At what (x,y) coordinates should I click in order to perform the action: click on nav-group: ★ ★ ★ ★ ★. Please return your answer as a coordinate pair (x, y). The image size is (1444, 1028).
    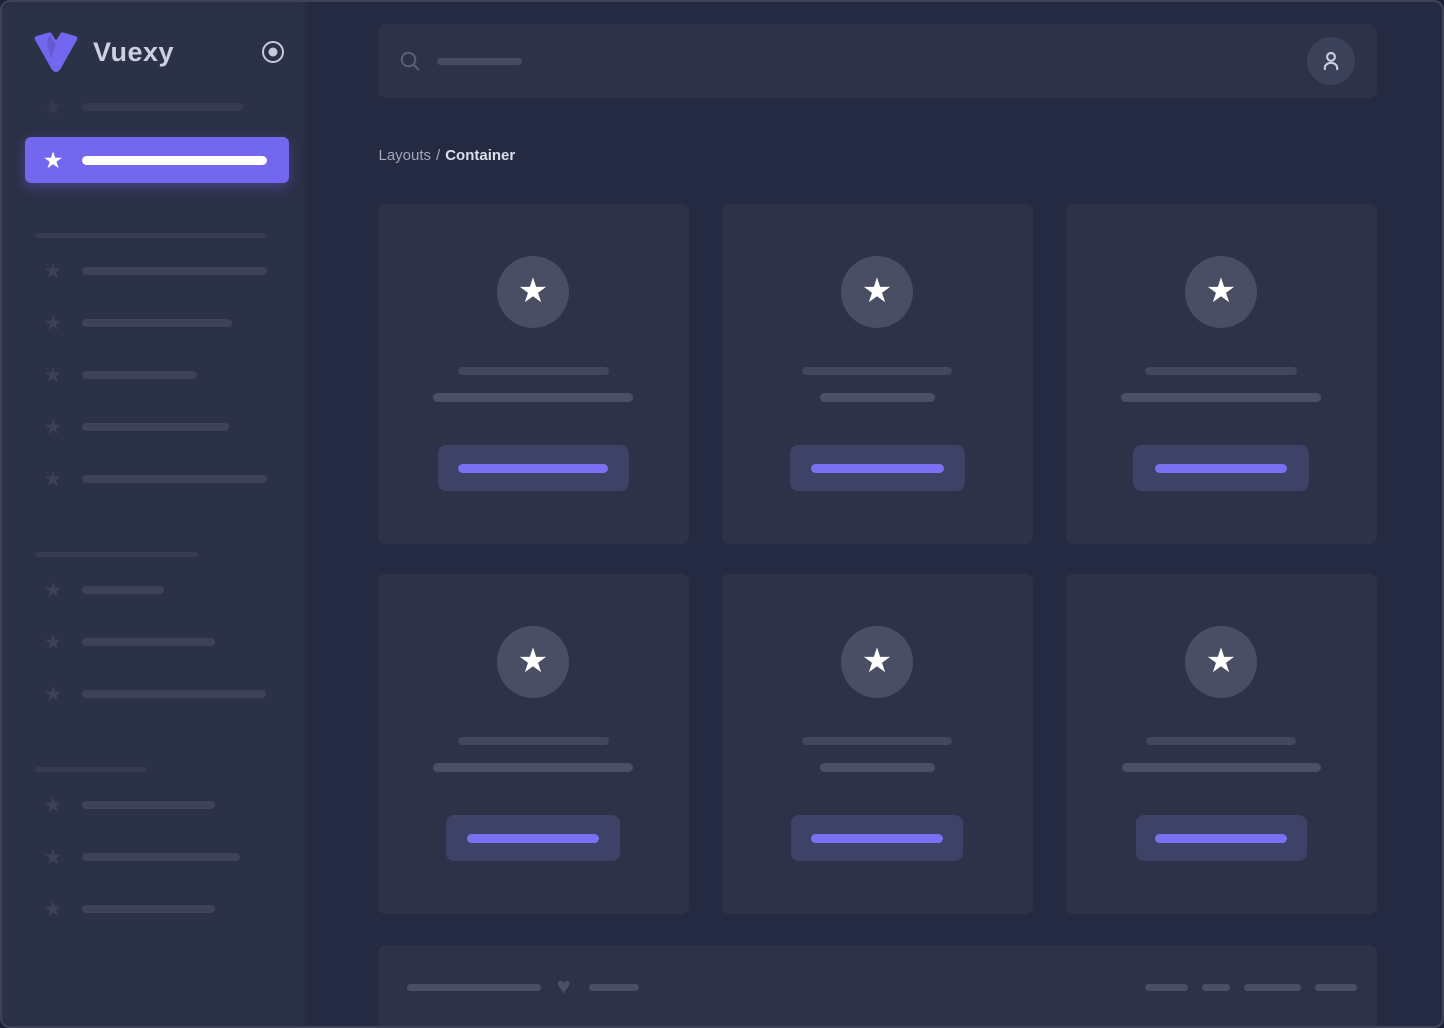
    Looking at the image, I should click on (157, 375).